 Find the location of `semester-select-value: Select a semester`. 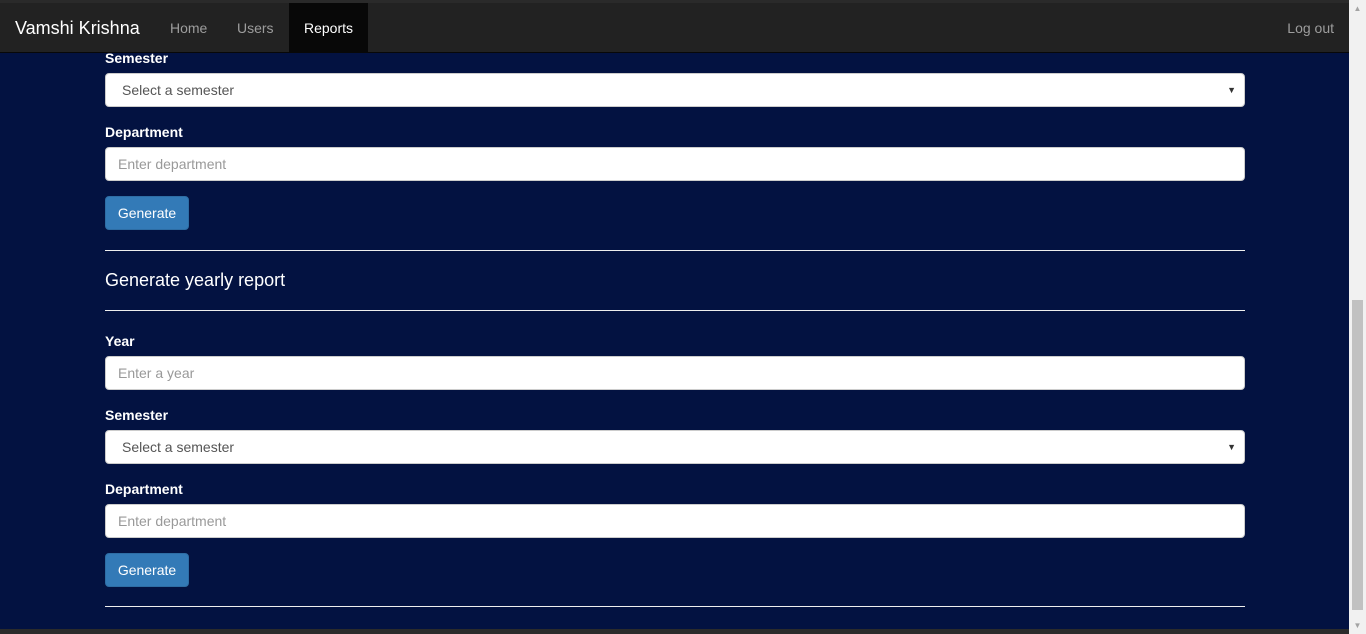

semester-select-value: Select a semester is located at coordinates (178, 90).